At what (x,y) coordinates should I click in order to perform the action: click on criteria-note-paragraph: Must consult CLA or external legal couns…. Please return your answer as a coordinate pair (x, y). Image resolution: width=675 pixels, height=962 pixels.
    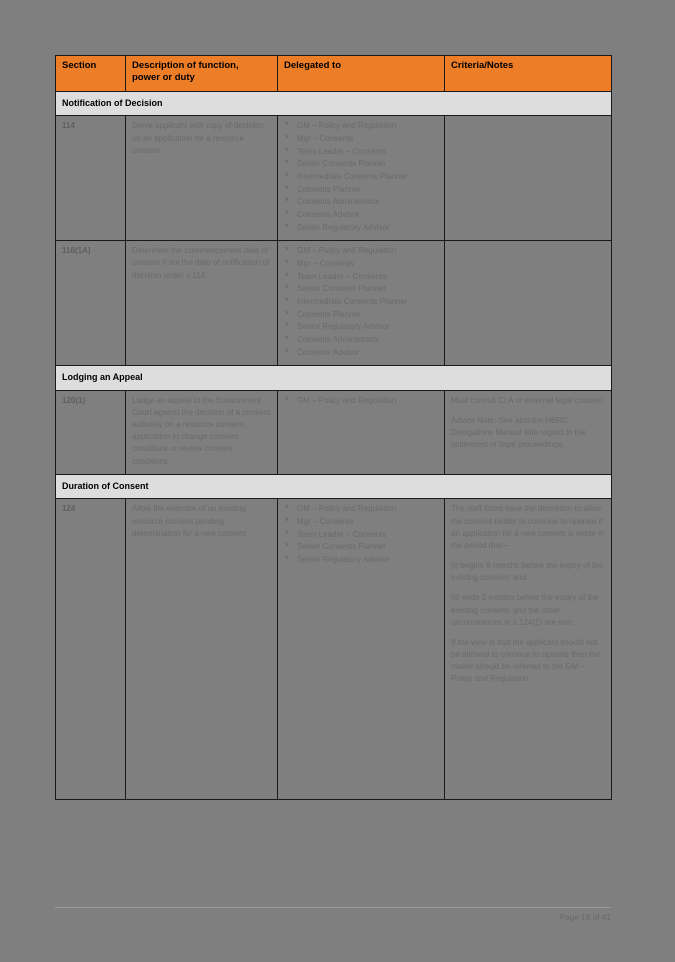
    Looking at the image, I should click on (528, 400).